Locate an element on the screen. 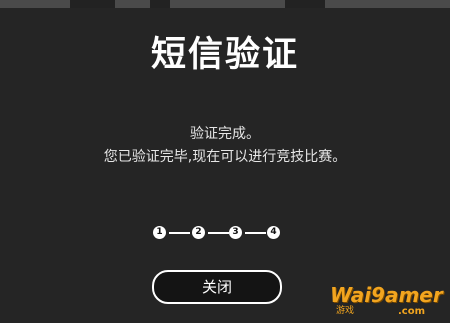  message-line-1: 验证完成。 is located at coordinates (225, 134).